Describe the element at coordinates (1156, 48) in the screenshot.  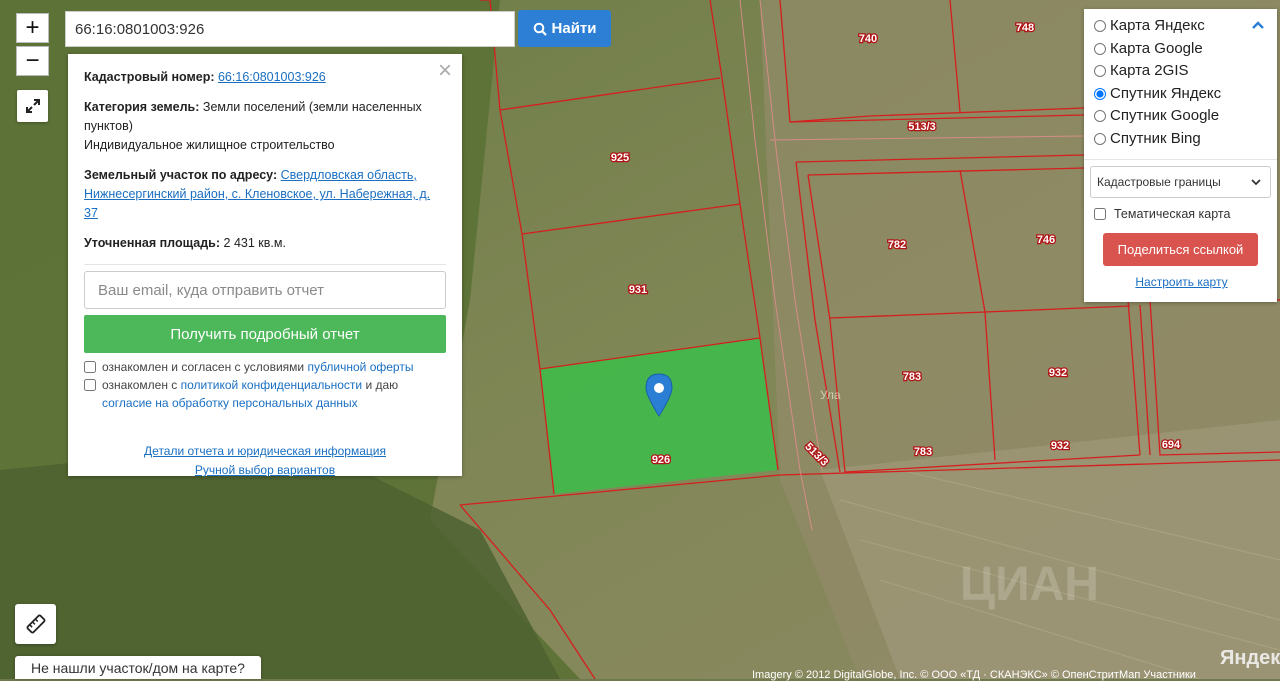
I see `layer-label: Карта Google` at that location.